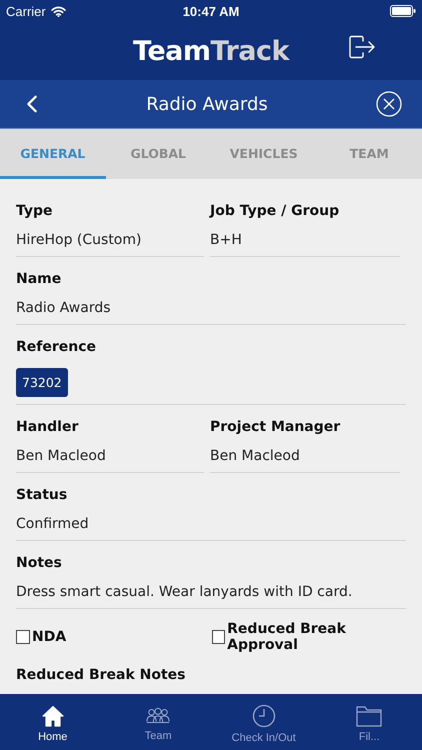 This screenshot has width=422, height=750. What do you see at coordinates (249, 51) in the screenshot?
I see `logo-text: Track` at bounding box center [249, 51].